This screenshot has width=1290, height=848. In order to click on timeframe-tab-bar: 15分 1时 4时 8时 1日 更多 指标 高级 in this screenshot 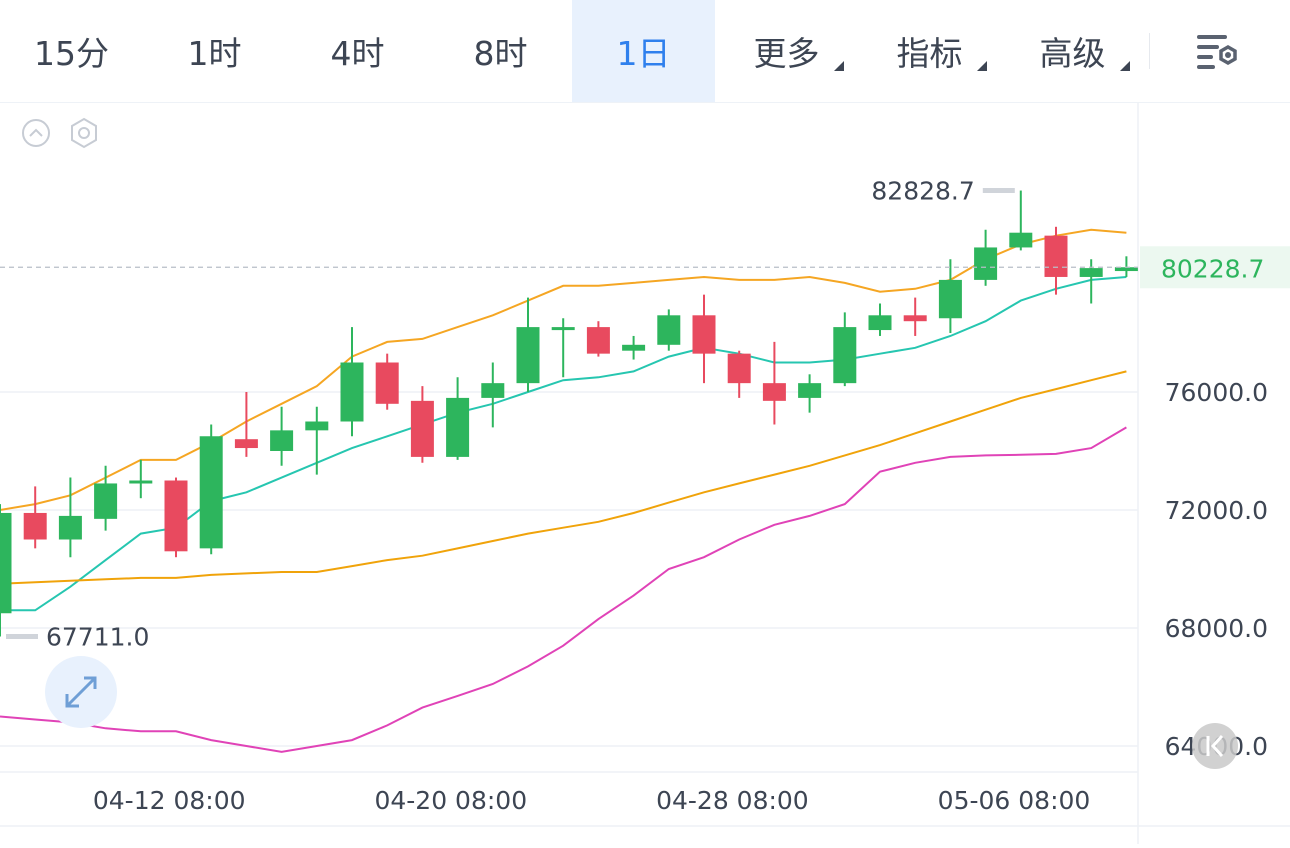, I will do `click(645, 51)`.